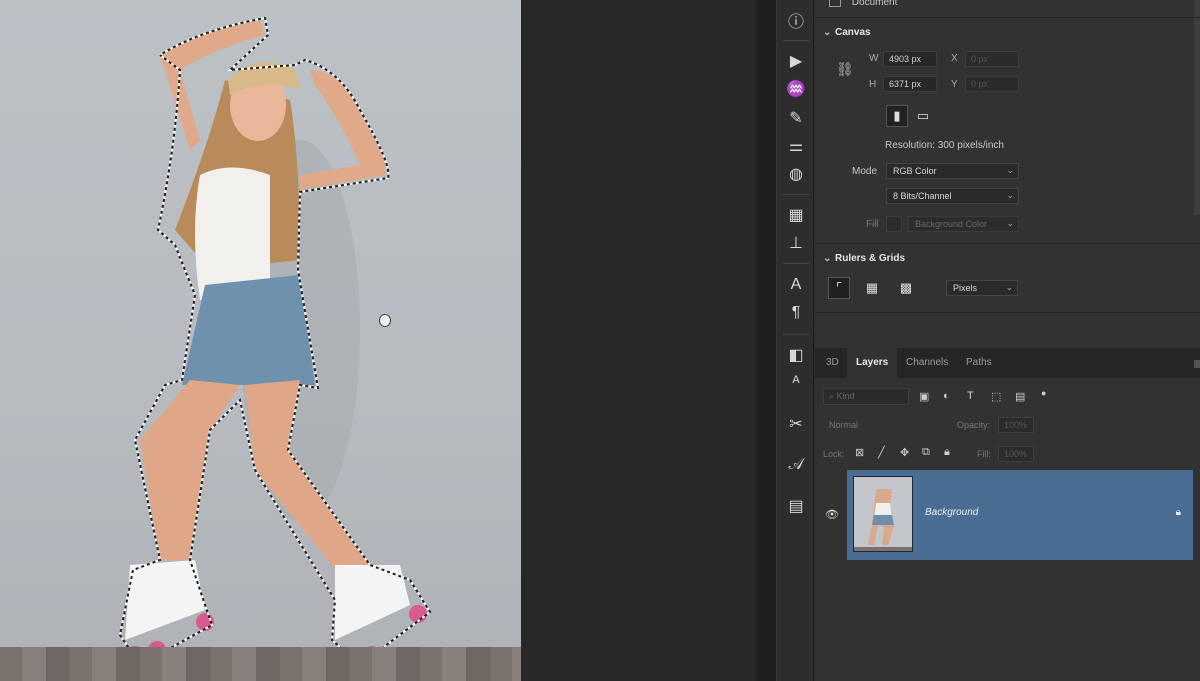  Describe the element at coordinates (910, 59) in the screenshot. I see `width-field: 4903 px` at that location.